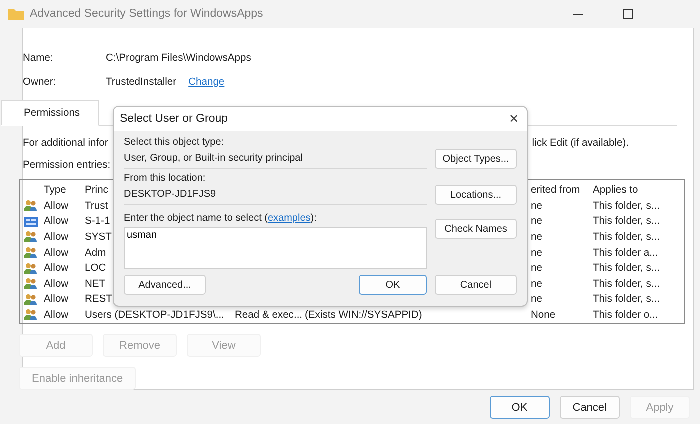  What do you see at coordinates (393, 285) in the screenshot?
I see `ok-button: OK` at bounding box center [393, 285].